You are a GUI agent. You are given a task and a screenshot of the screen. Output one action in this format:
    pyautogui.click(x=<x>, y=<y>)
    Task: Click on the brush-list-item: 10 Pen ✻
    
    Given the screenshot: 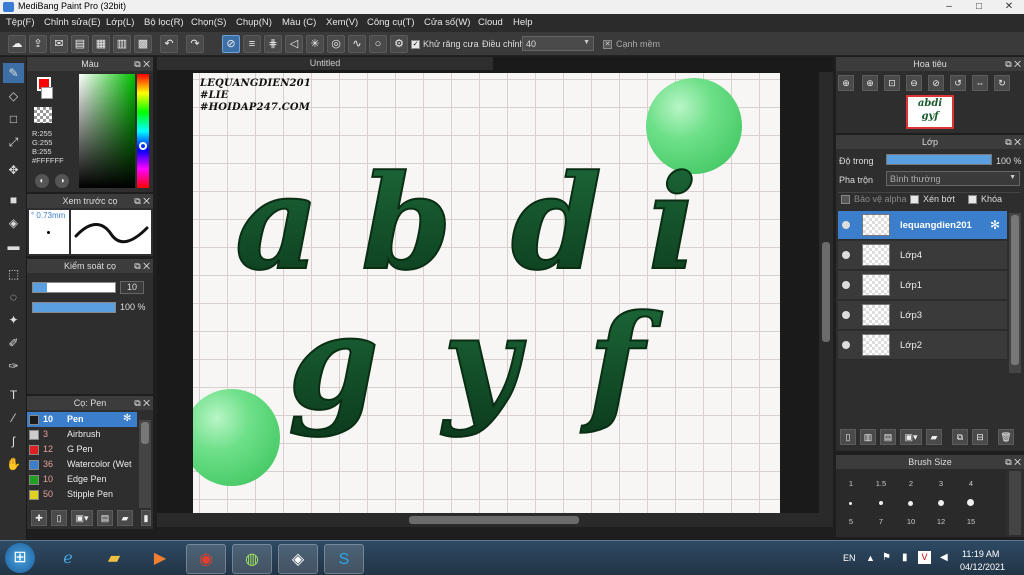 What is the action you would take?
    pyautogui.click(x=82, y=419)
    